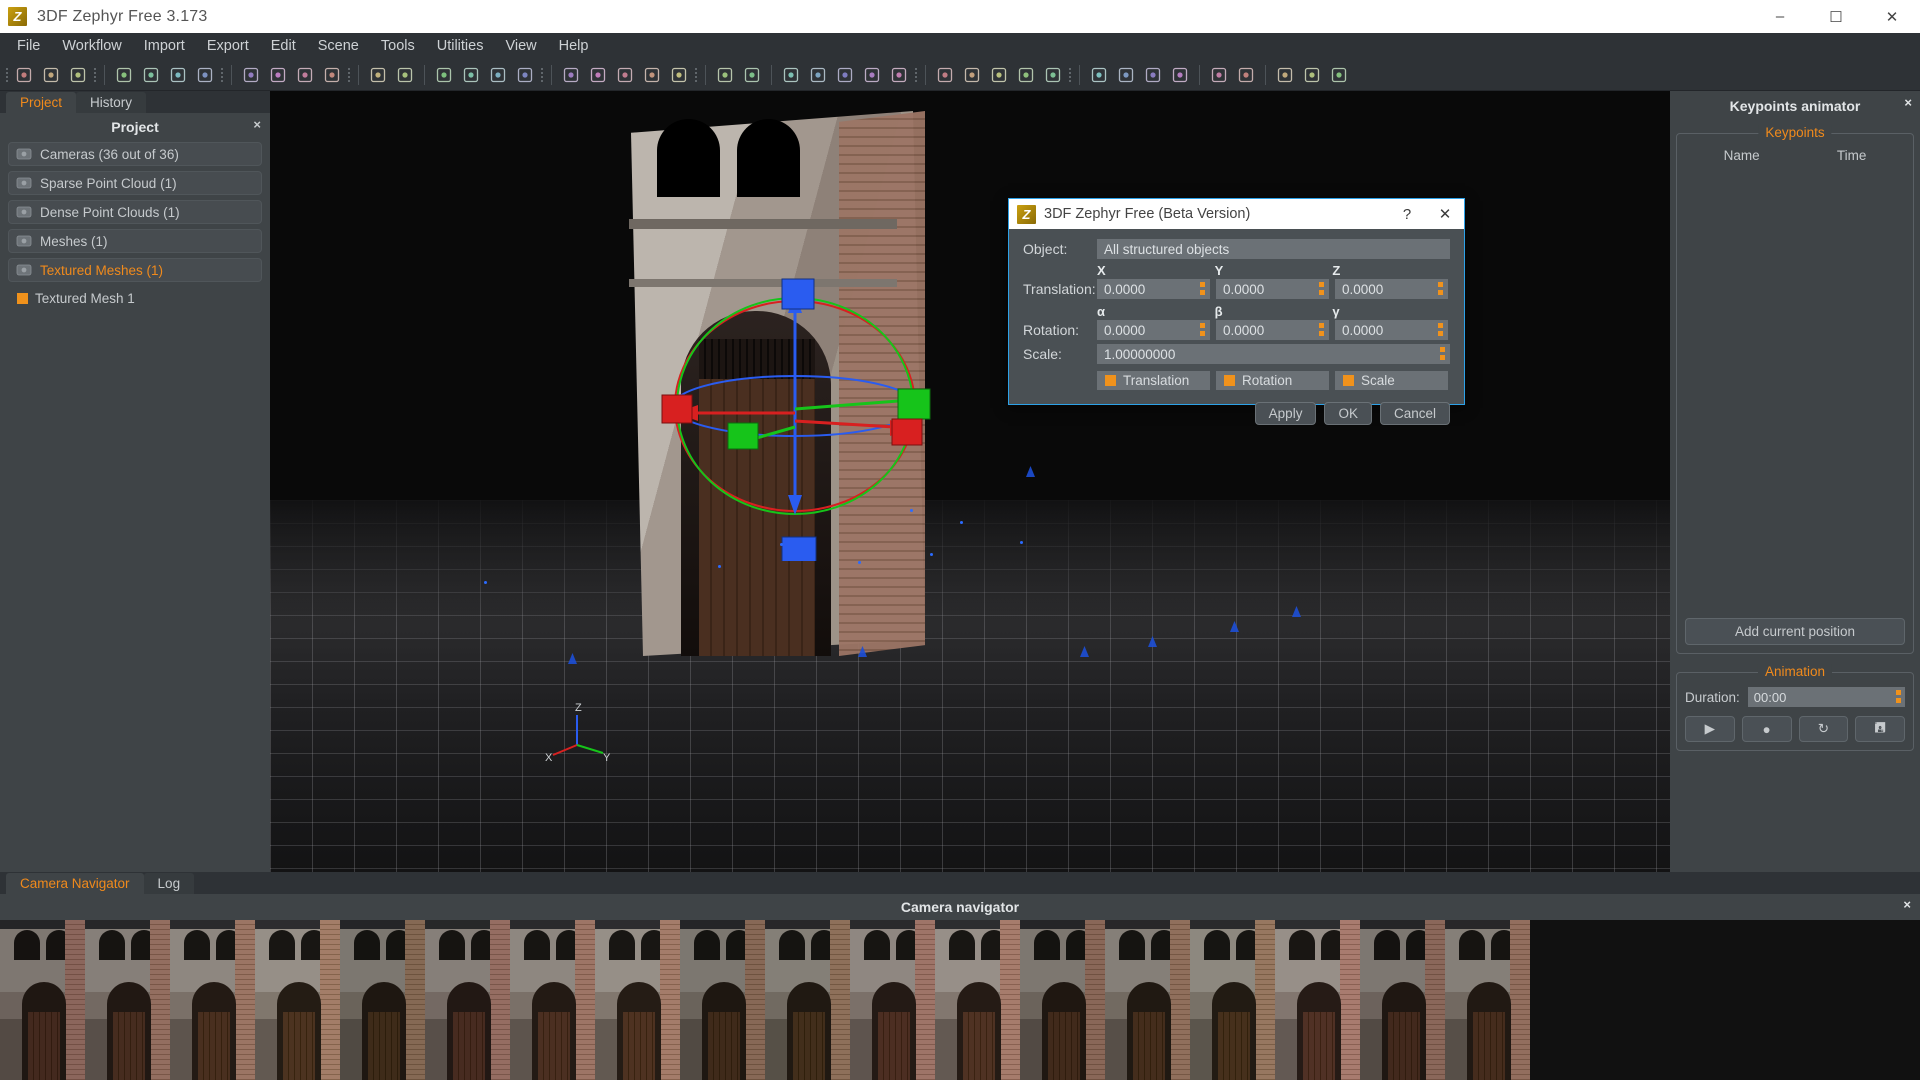  What do you see at coordinates (1272, 289) in the screenshot?
I see `translation-y-field: 0.0000` at bounding box center [1272, 289].